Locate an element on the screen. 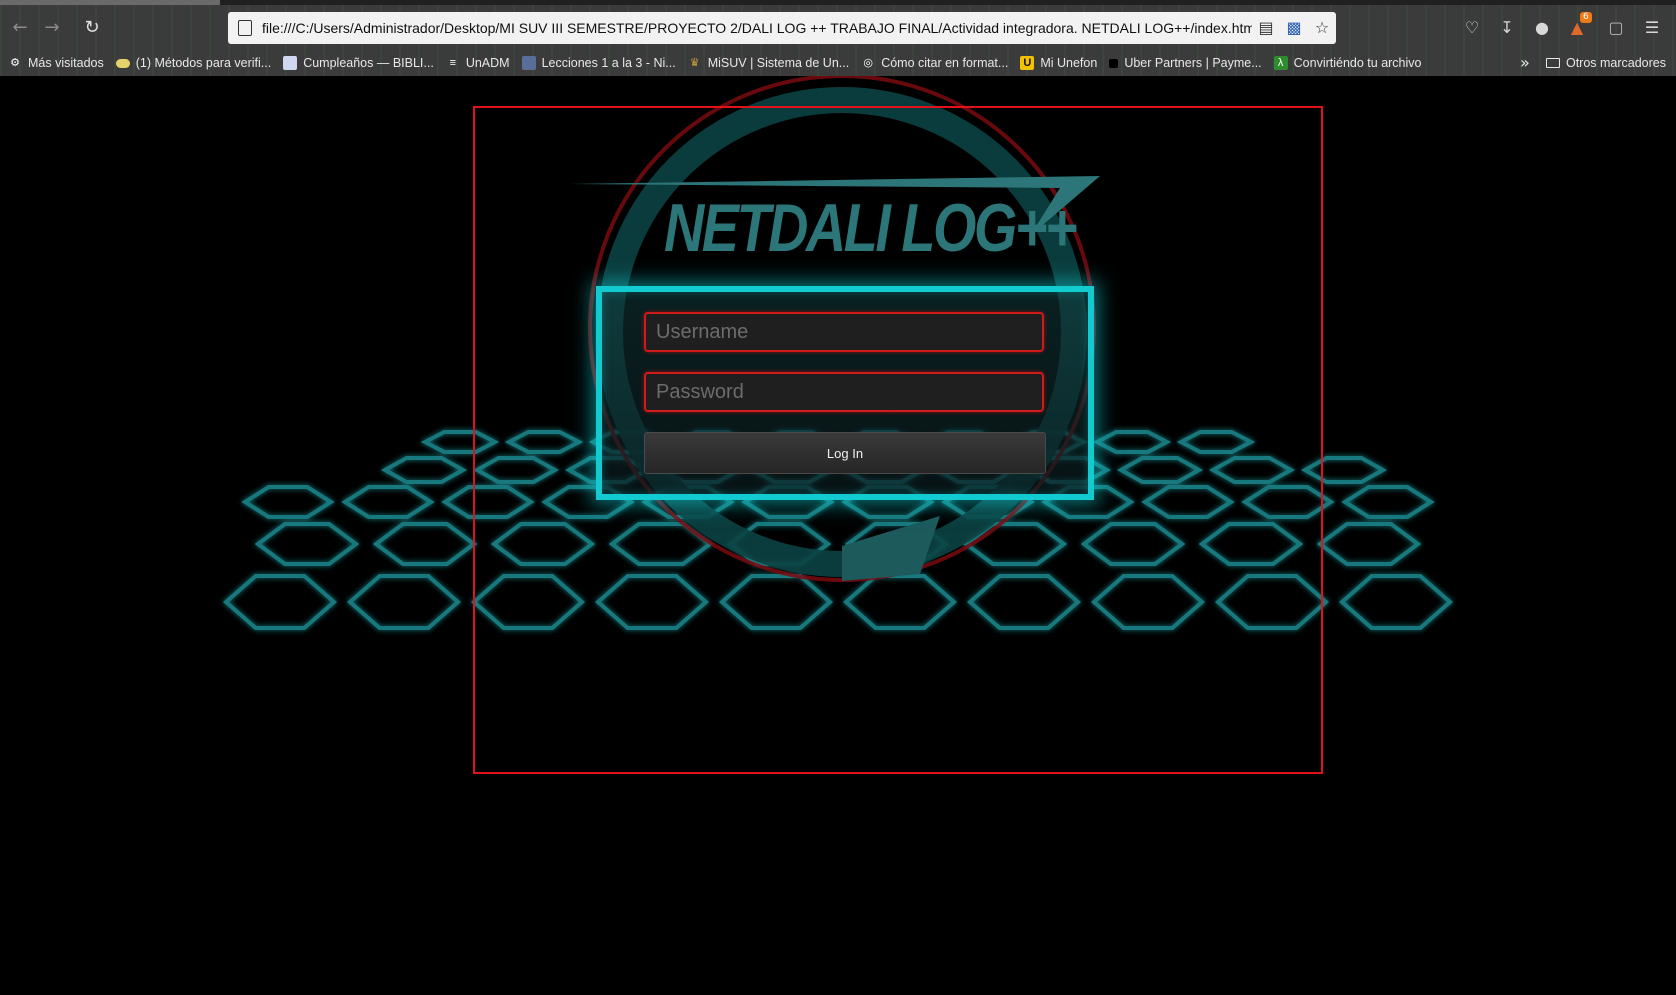 This screenshot has height=995, width=1676. tab-strip is located at coordinates (838, 2).